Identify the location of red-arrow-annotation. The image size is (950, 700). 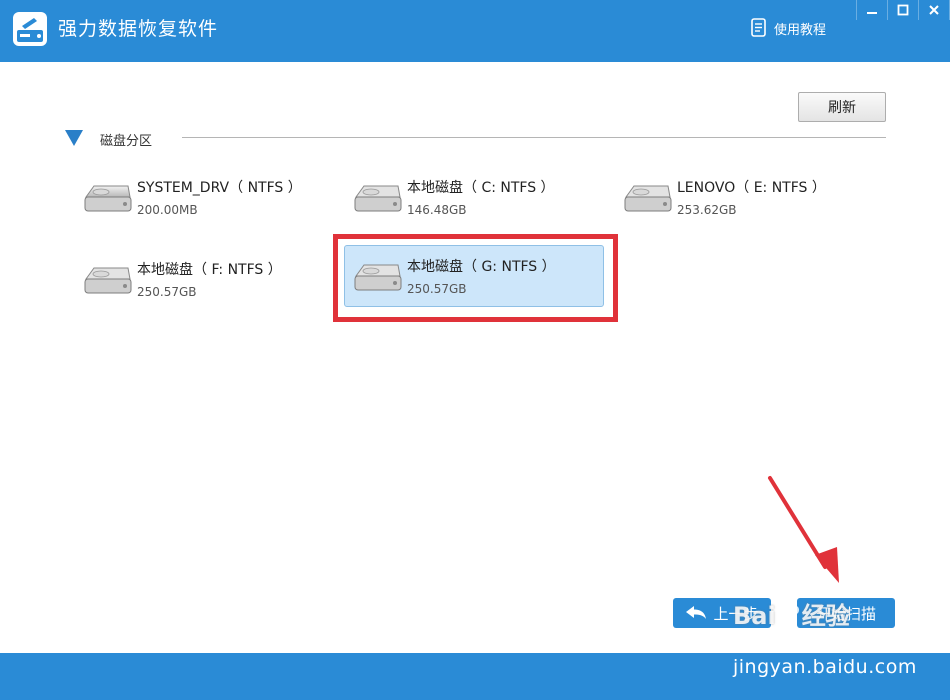
(803, 529).